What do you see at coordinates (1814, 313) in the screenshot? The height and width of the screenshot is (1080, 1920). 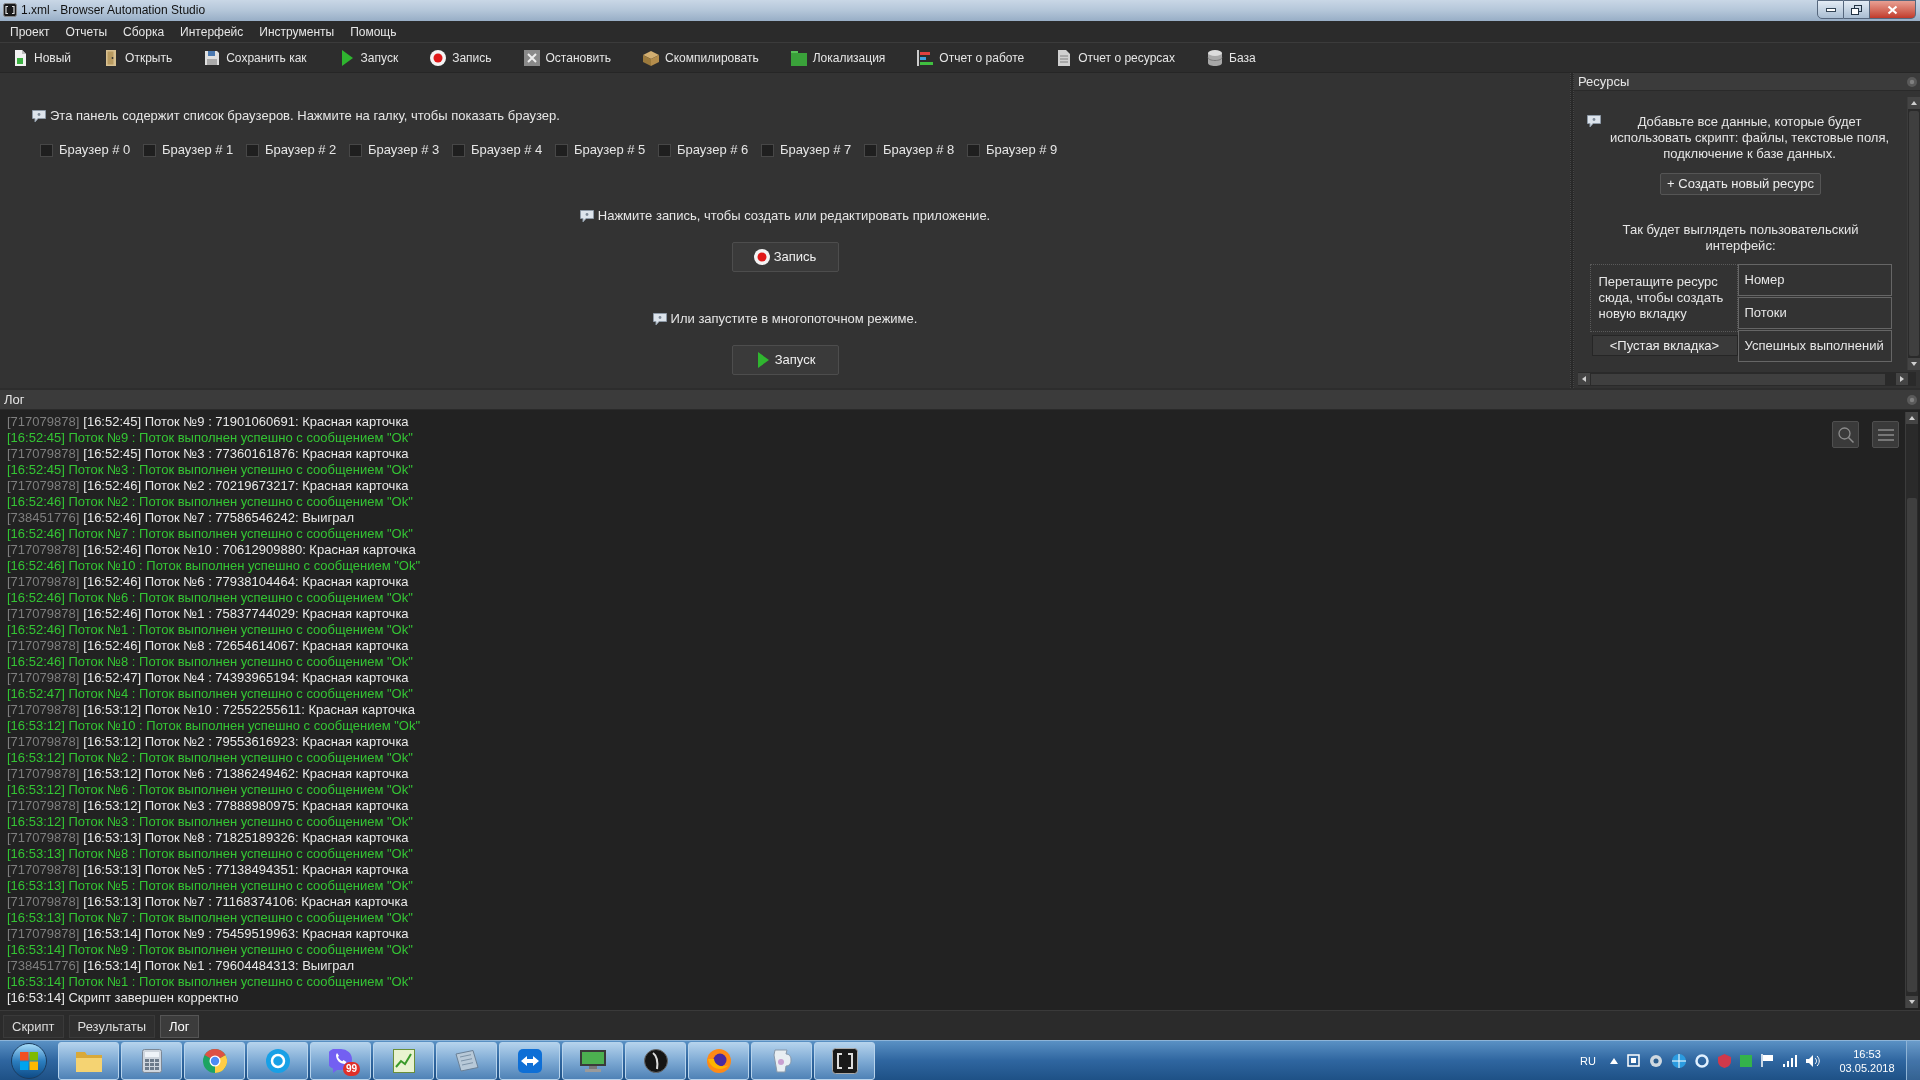 I see `preview-field: Потоки` at bounding box center [1814, 313].